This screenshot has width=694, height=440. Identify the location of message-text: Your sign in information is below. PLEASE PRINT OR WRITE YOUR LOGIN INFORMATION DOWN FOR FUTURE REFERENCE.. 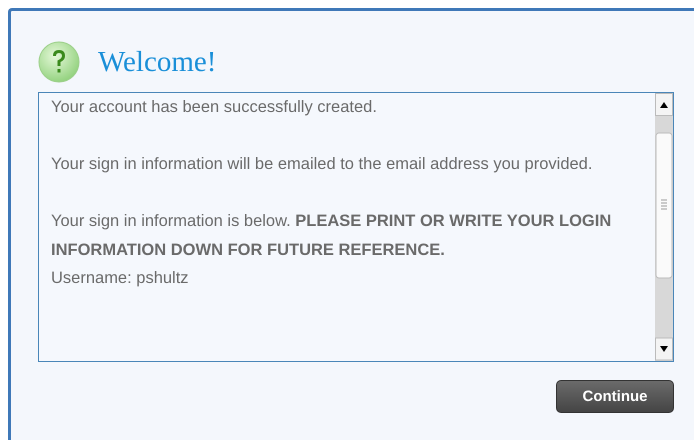
(331, 235).